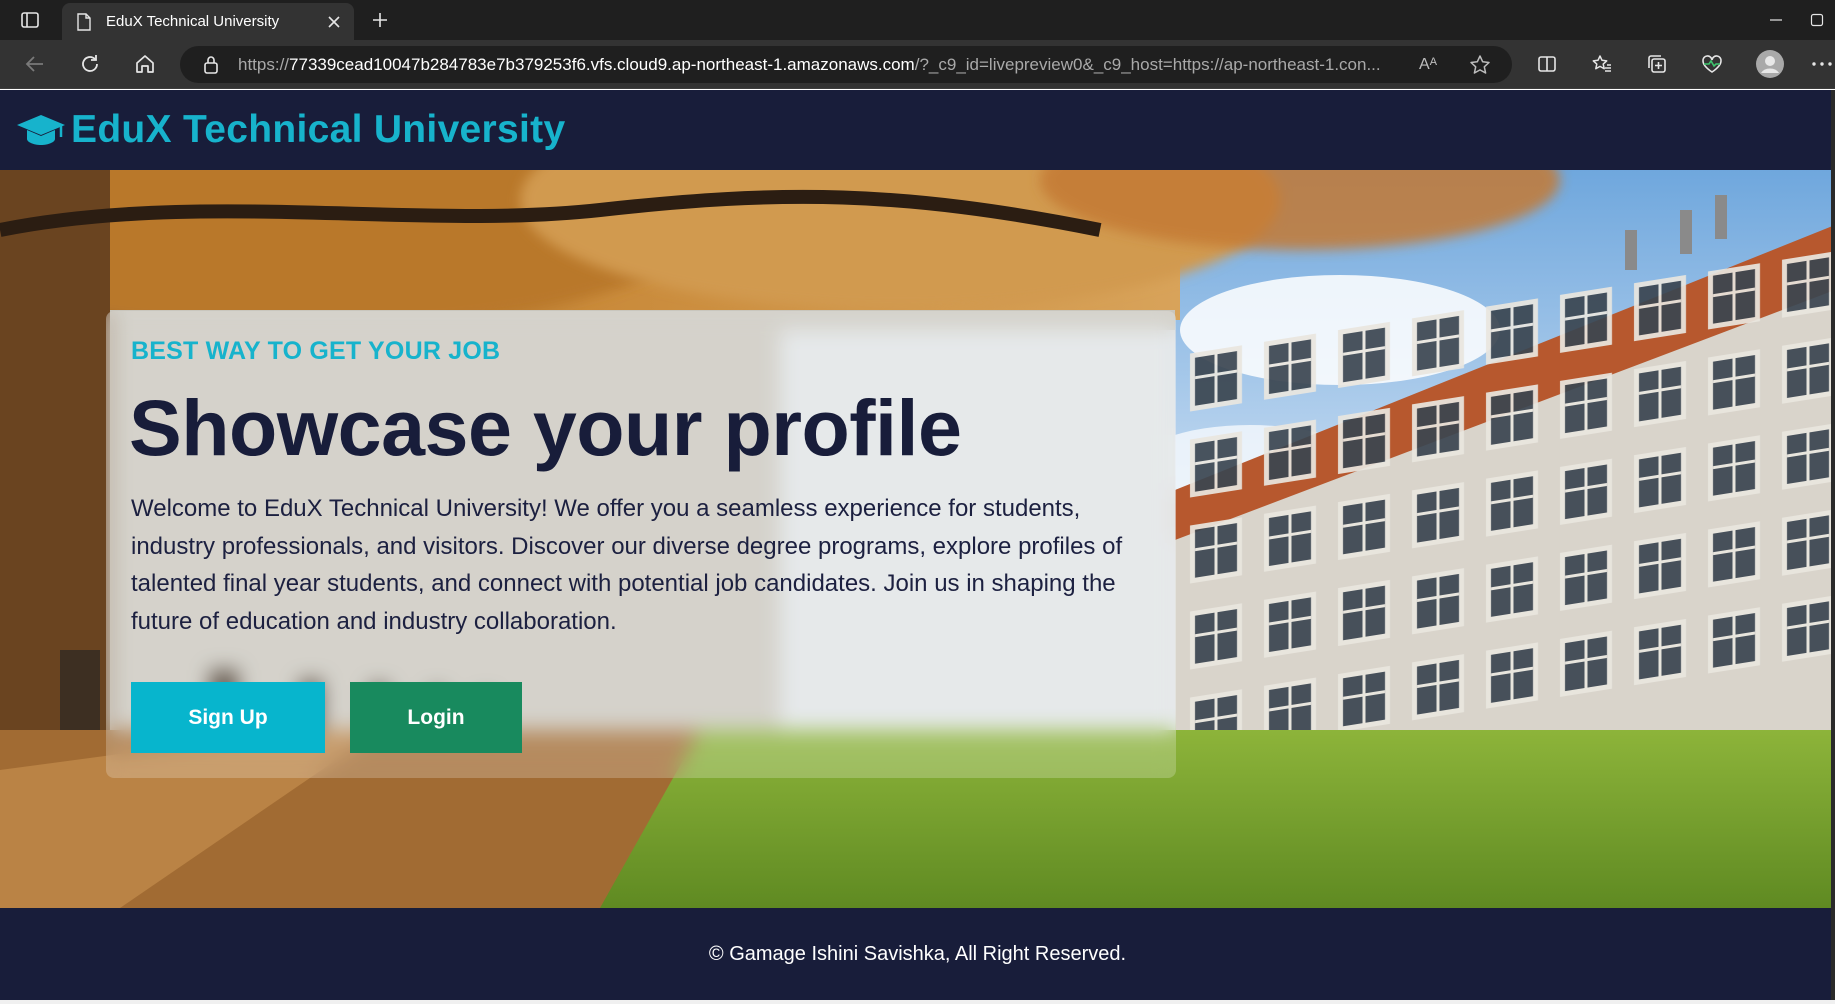 The height and width of the screenshot is (1004, 1835). What do you see at coordinates (228, 717) in the screenshot?
I see `signup-button: Sign Up` at bounding box center [228, 717].